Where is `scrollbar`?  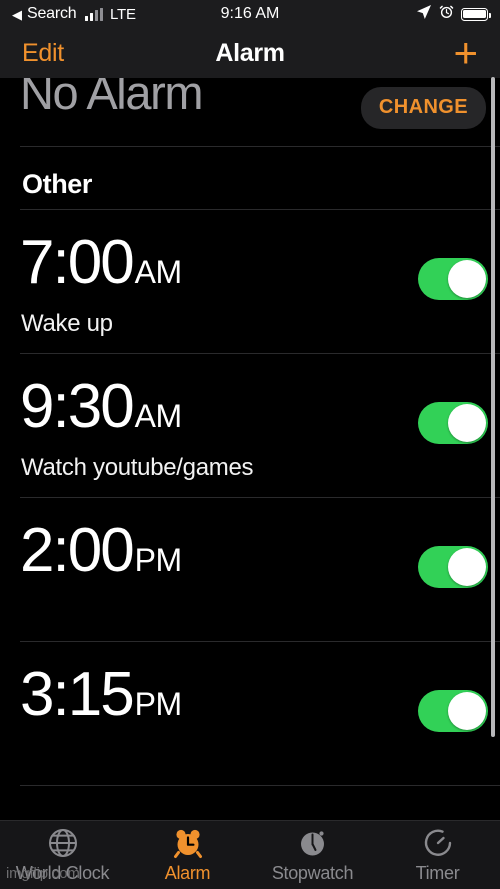
scrollbar is located at coordinates (493, 407).